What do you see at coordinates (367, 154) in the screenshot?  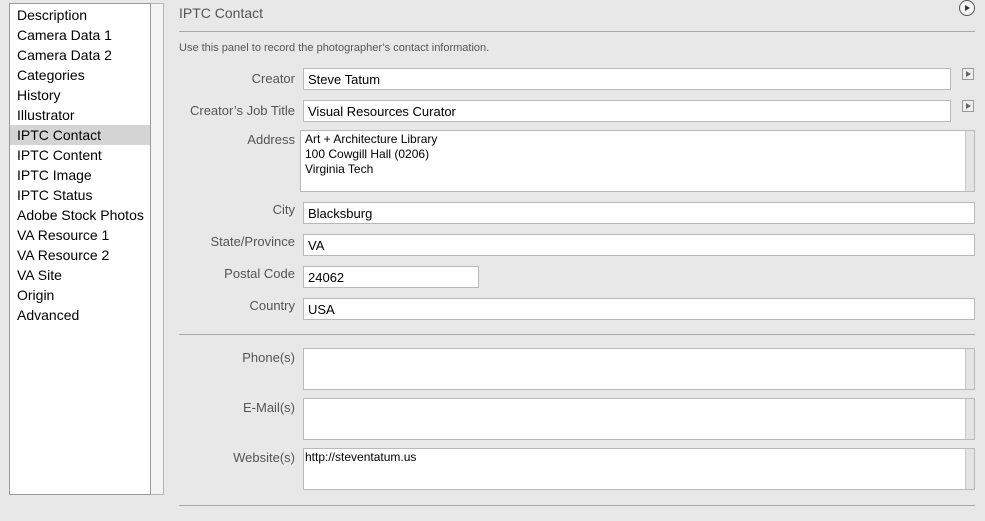 I see `address-line-2: 100 Cowgill Hall (0206)` at bounding box center [367, 154].